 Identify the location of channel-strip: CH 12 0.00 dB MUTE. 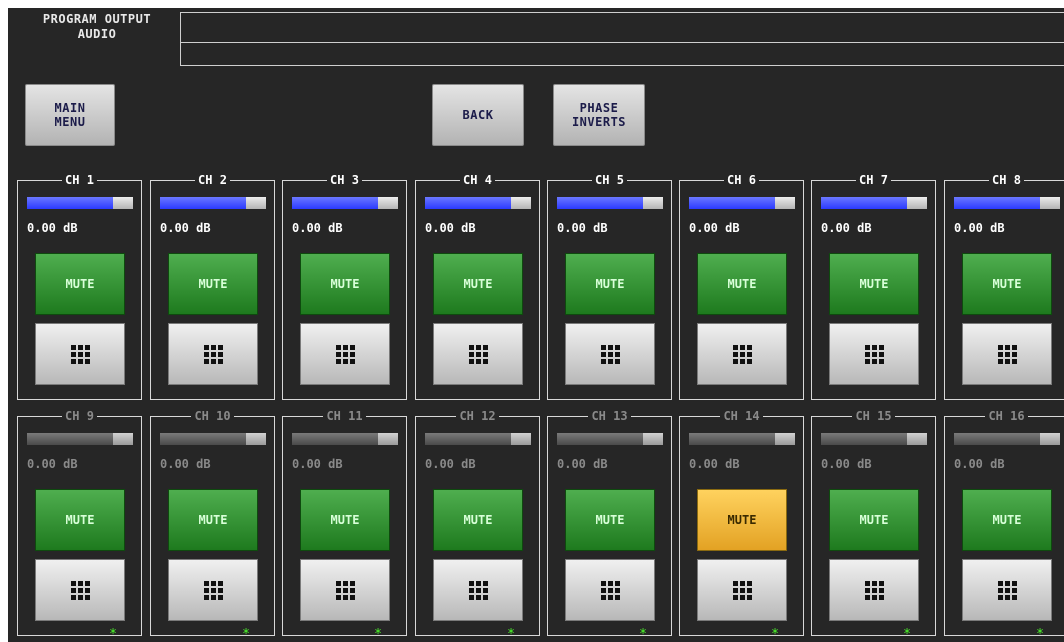
(477, 522).